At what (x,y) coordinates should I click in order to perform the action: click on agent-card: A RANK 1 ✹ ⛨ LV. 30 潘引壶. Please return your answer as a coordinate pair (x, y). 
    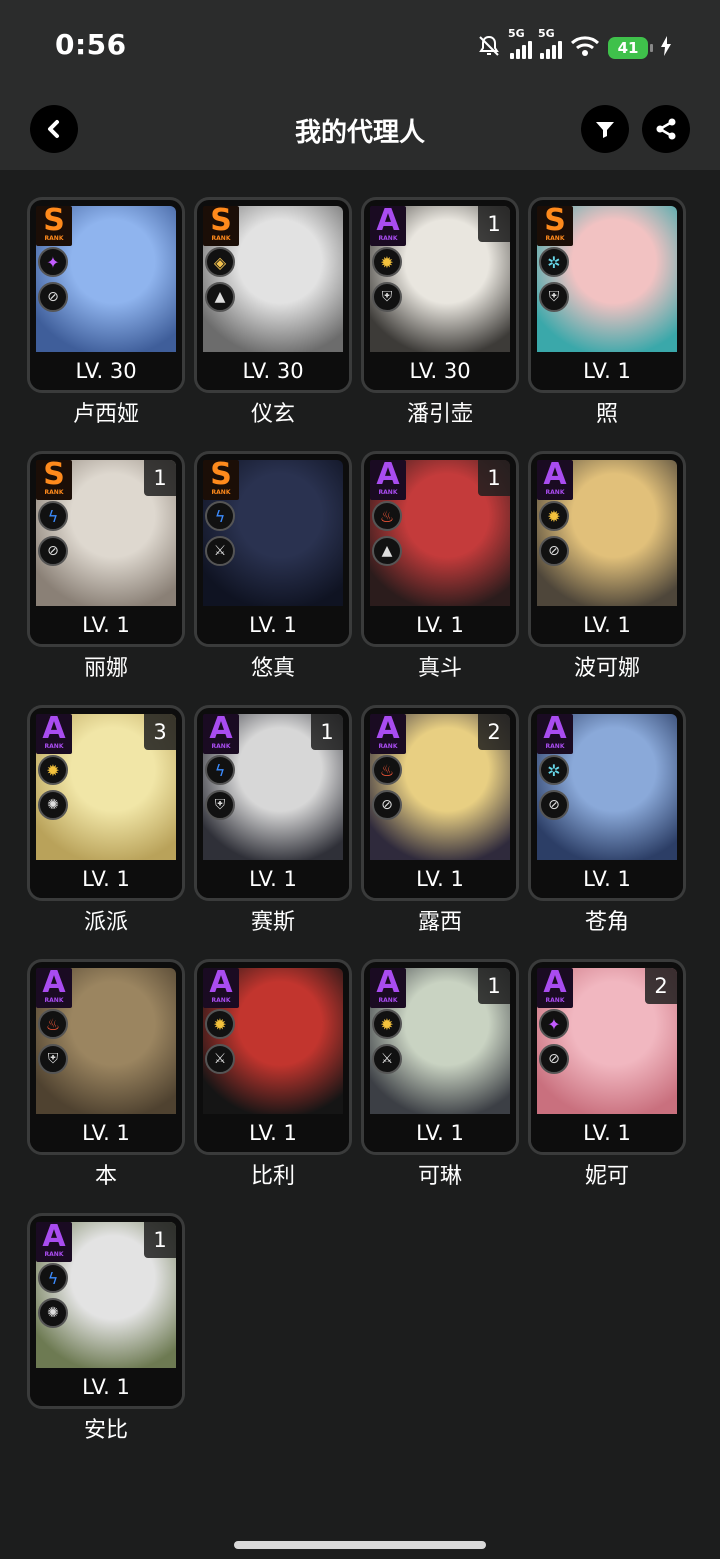
    Looking at the image, I should click on (440, 316).